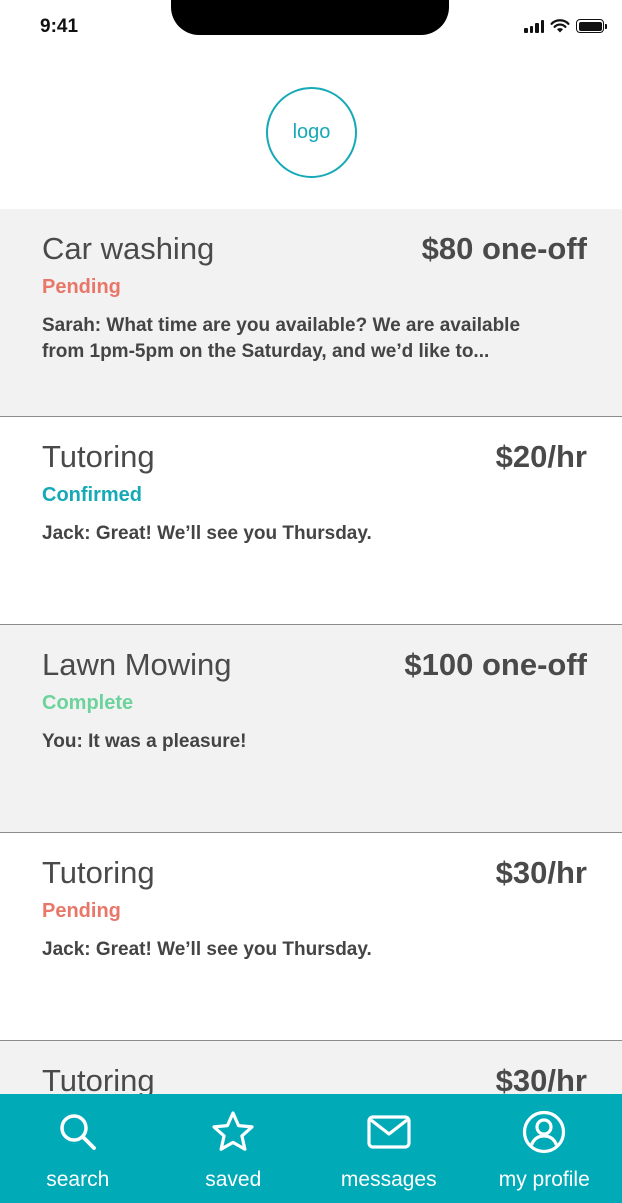 This screenshot has width=622, height=1203. Describe the element at coordinates (92, 495) in the screenshot. I see `status-badge: Confirmed` at that location.